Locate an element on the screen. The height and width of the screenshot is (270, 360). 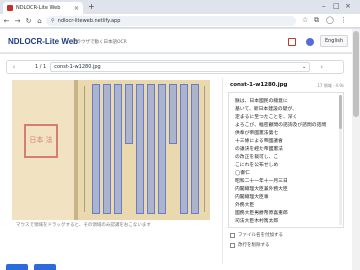
ocr-line: 外務大臣 is located at coordinates (245, 205).